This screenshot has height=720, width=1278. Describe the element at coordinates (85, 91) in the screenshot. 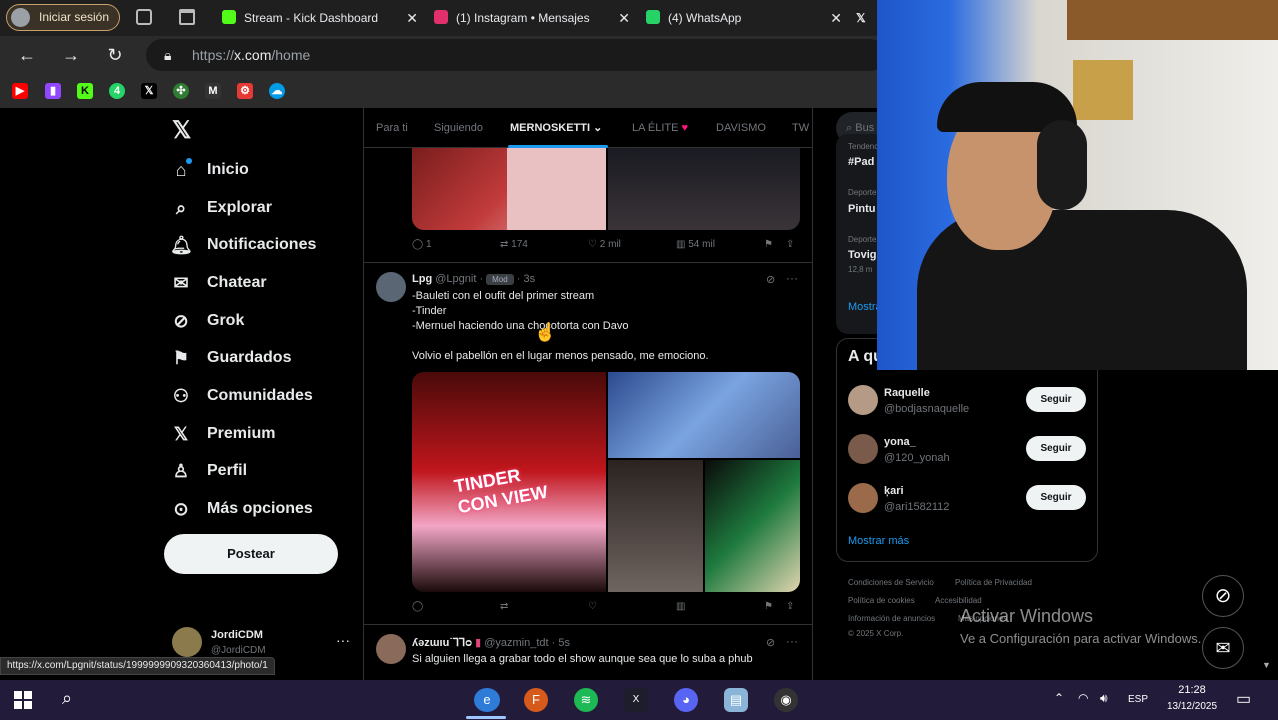

I see `kick-bookmark-icon: K` at that location.